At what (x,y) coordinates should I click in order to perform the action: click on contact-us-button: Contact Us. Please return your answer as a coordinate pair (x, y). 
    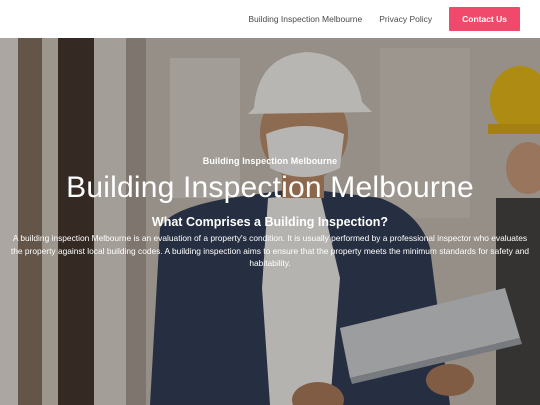
    Looking at the image, I should click on (484, 19).